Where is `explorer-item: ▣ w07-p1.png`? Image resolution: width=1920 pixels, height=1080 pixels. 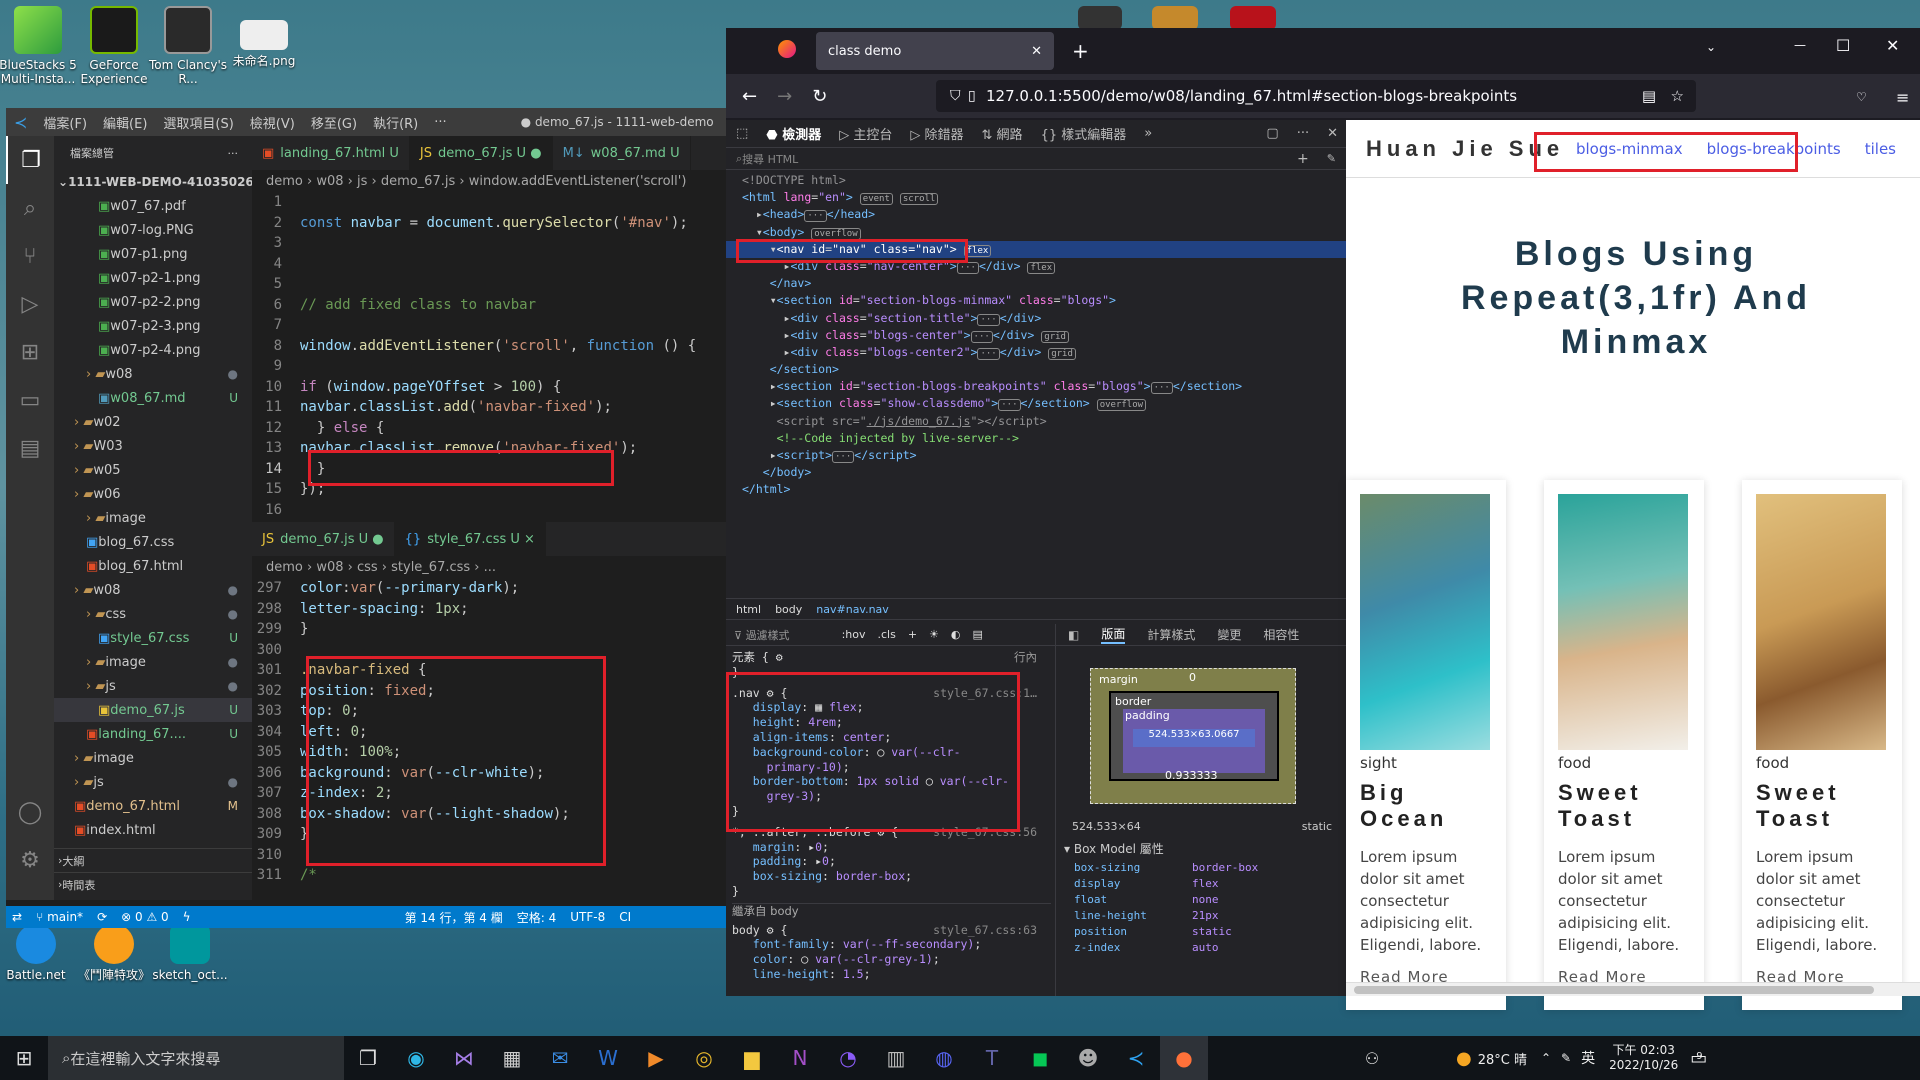
explorer-item: ▣ w07-p1.png is located at coordinates (153, 254).